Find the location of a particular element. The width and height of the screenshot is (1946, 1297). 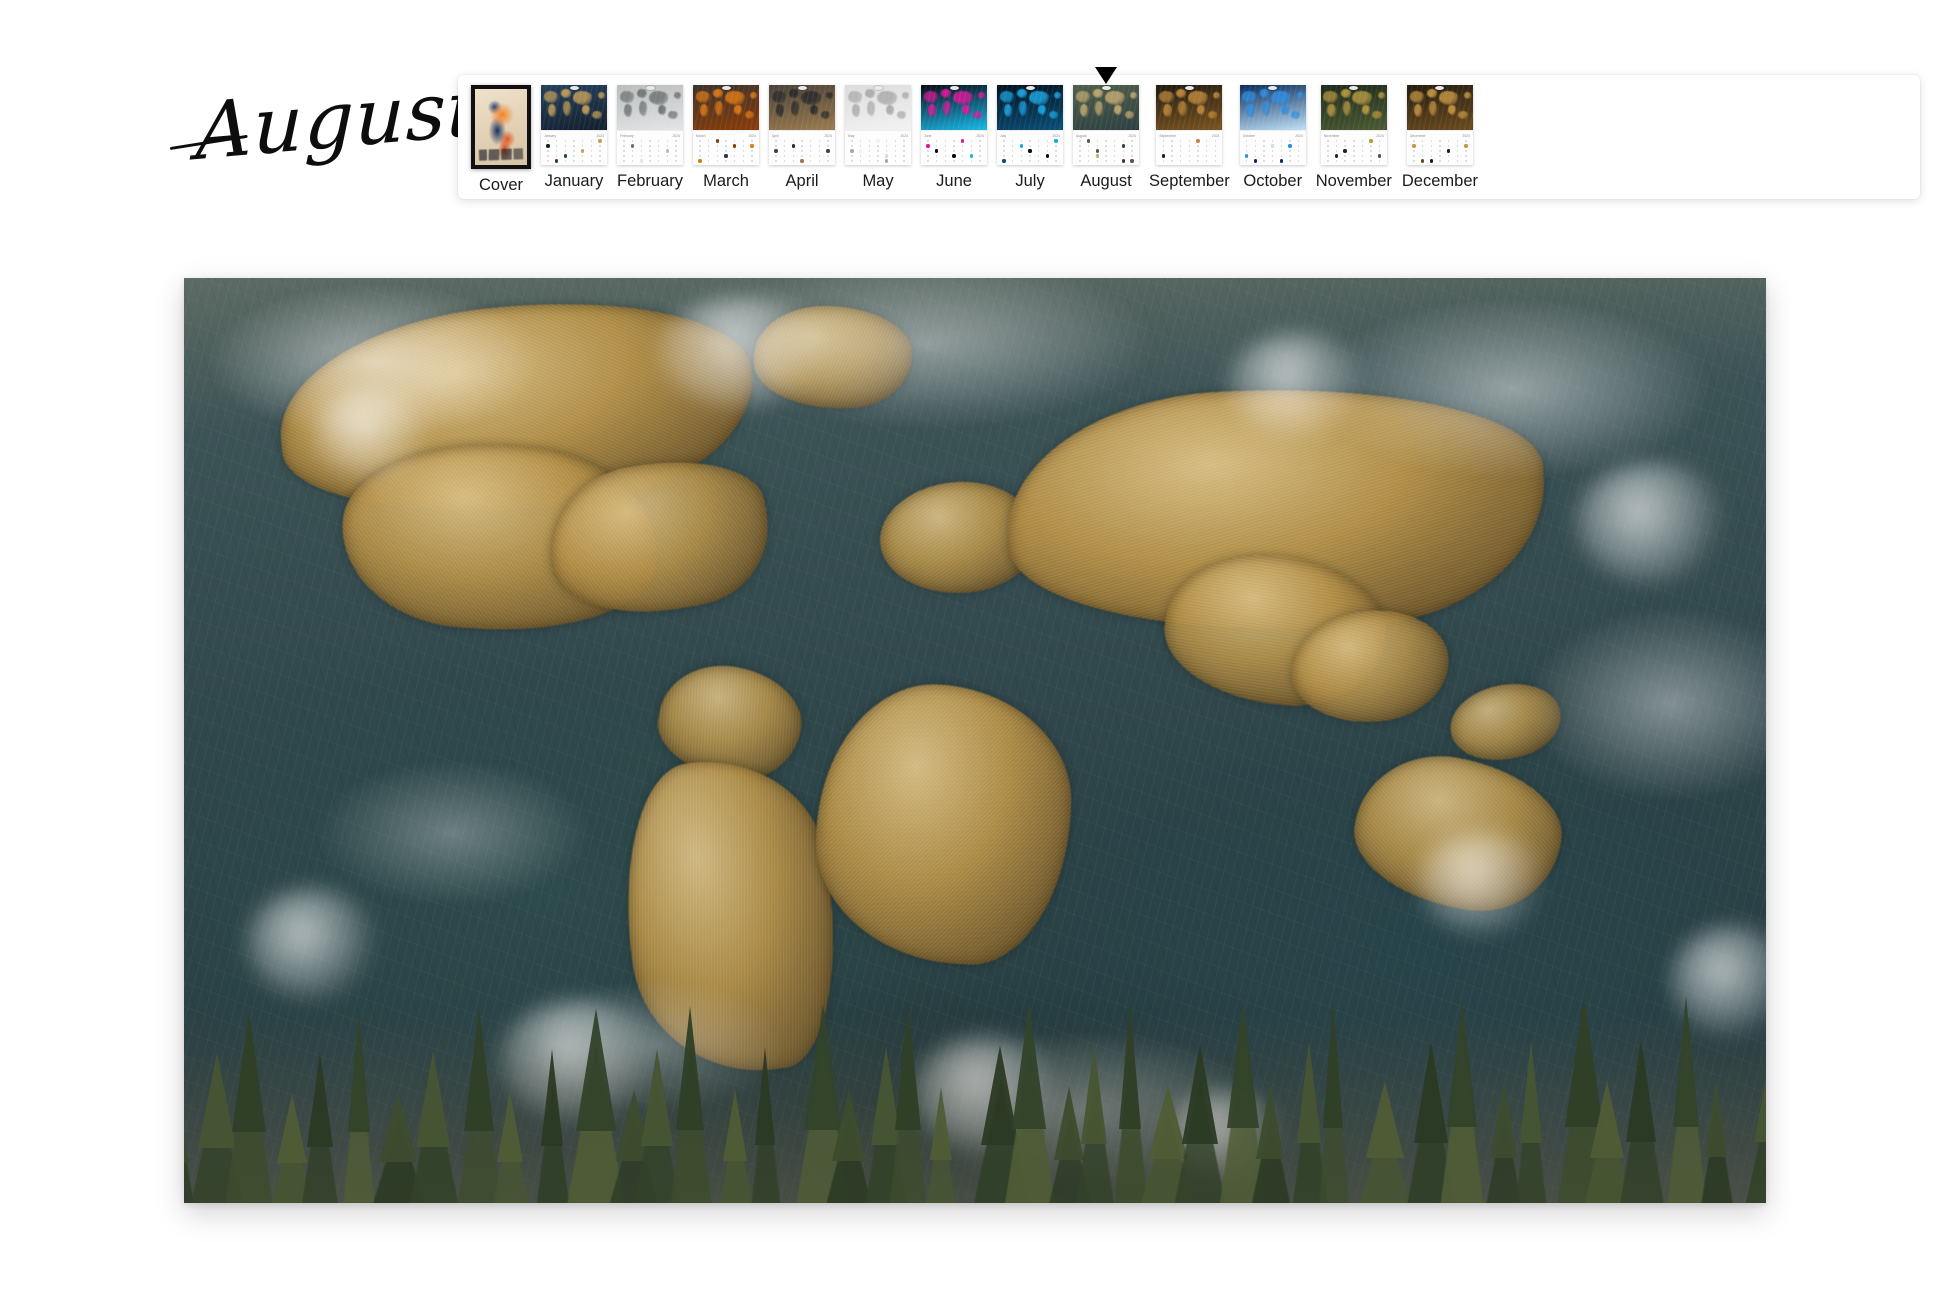

thumbnail-month-grid: May 2024 is located at coordinates (878, 147).